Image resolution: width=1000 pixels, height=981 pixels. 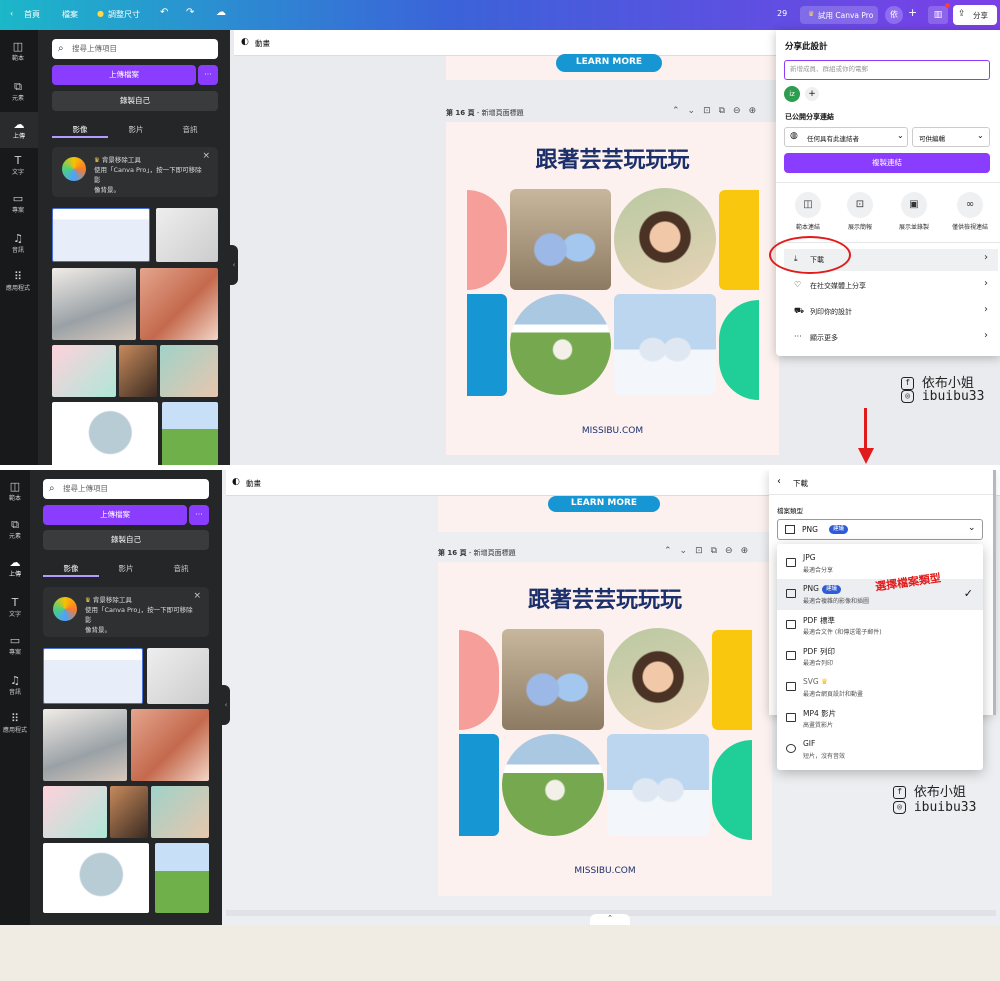 I want to click on resize-button: 調整尺寸, so click(x=124, y=14).